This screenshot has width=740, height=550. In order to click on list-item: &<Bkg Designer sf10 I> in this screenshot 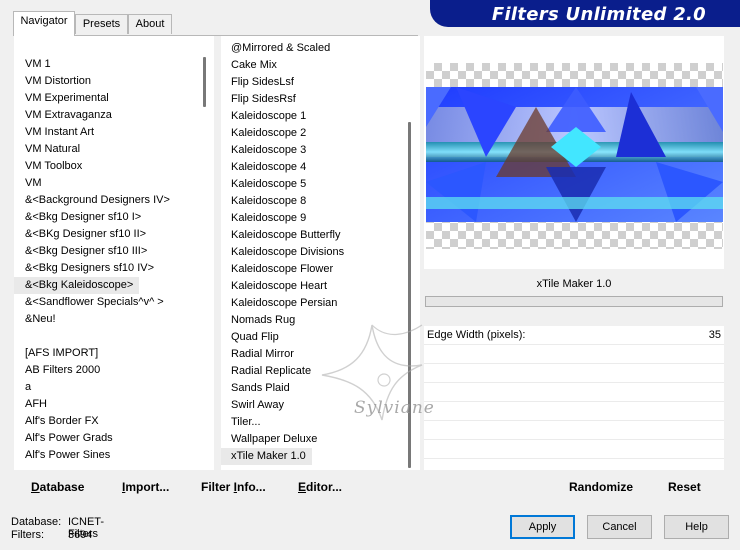, I will do `click(107, 217)`.